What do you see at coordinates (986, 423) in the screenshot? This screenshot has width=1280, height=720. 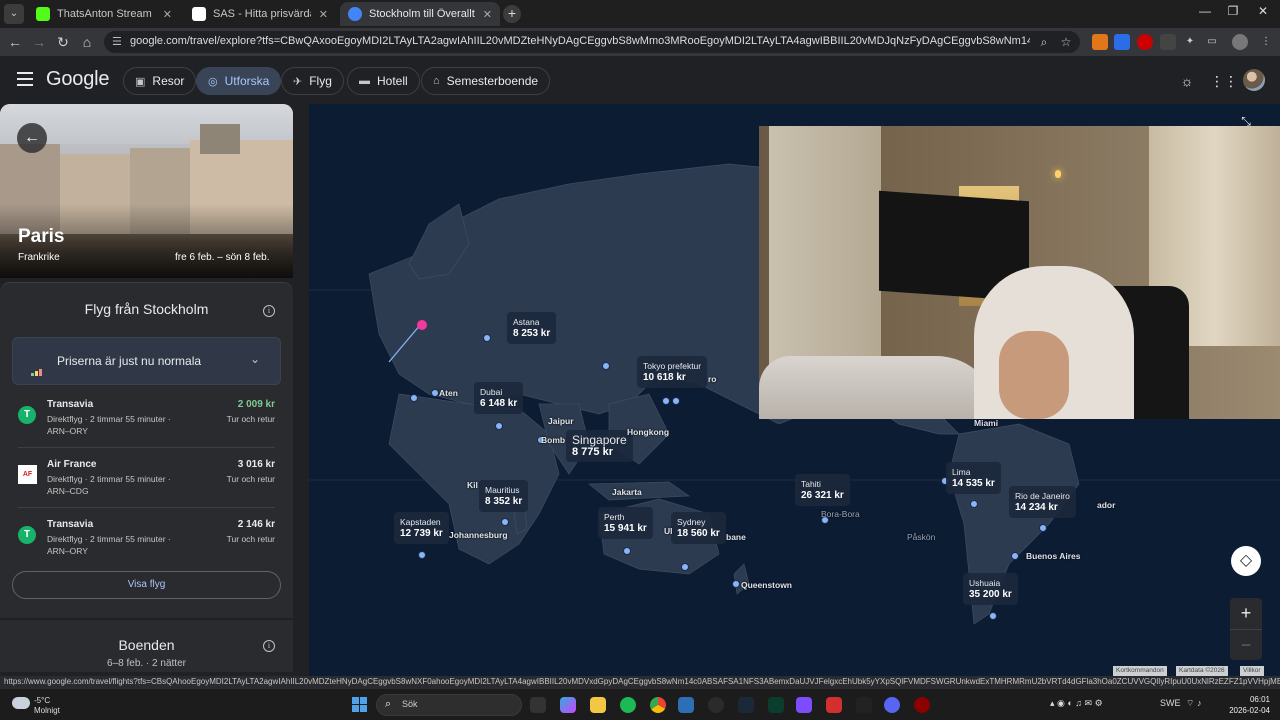 I see `map-city-miami: Miami` at bounding box center [986, 423].